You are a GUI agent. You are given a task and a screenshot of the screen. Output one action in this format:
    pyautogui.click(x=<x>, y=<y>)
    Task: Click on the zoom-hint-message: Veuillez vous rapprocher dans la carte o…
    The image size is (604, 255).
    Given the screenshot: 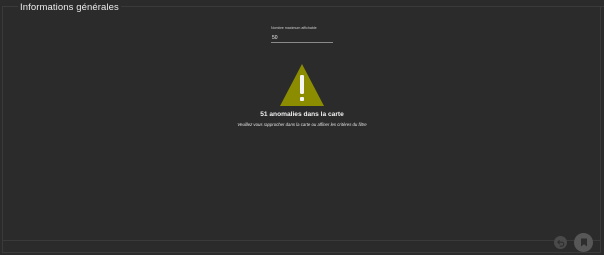 What is the action you would take?
    pyautogui.click(x=302, y=124)
    